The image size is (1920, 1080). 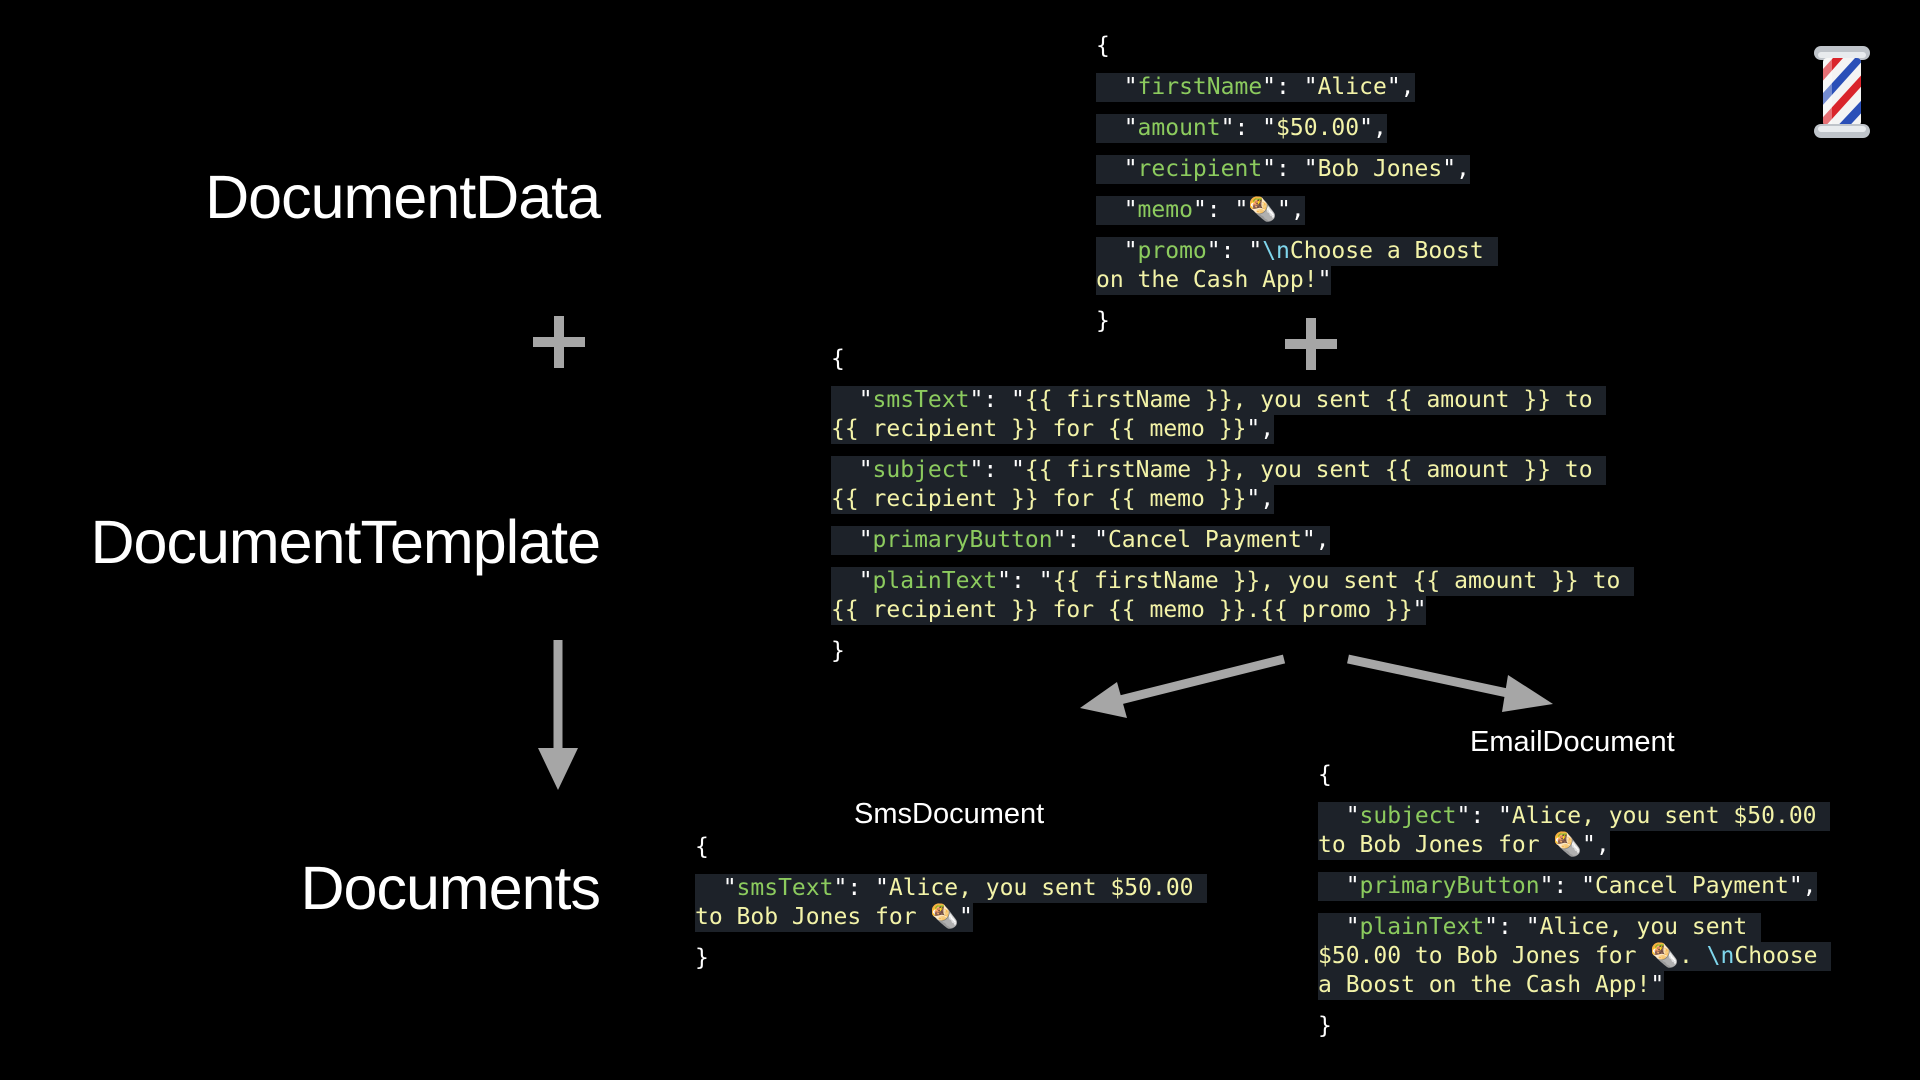 I want to click on json-line-plain-text-cont: a Boost on the Cash App!", so click(x=1491, y=985).